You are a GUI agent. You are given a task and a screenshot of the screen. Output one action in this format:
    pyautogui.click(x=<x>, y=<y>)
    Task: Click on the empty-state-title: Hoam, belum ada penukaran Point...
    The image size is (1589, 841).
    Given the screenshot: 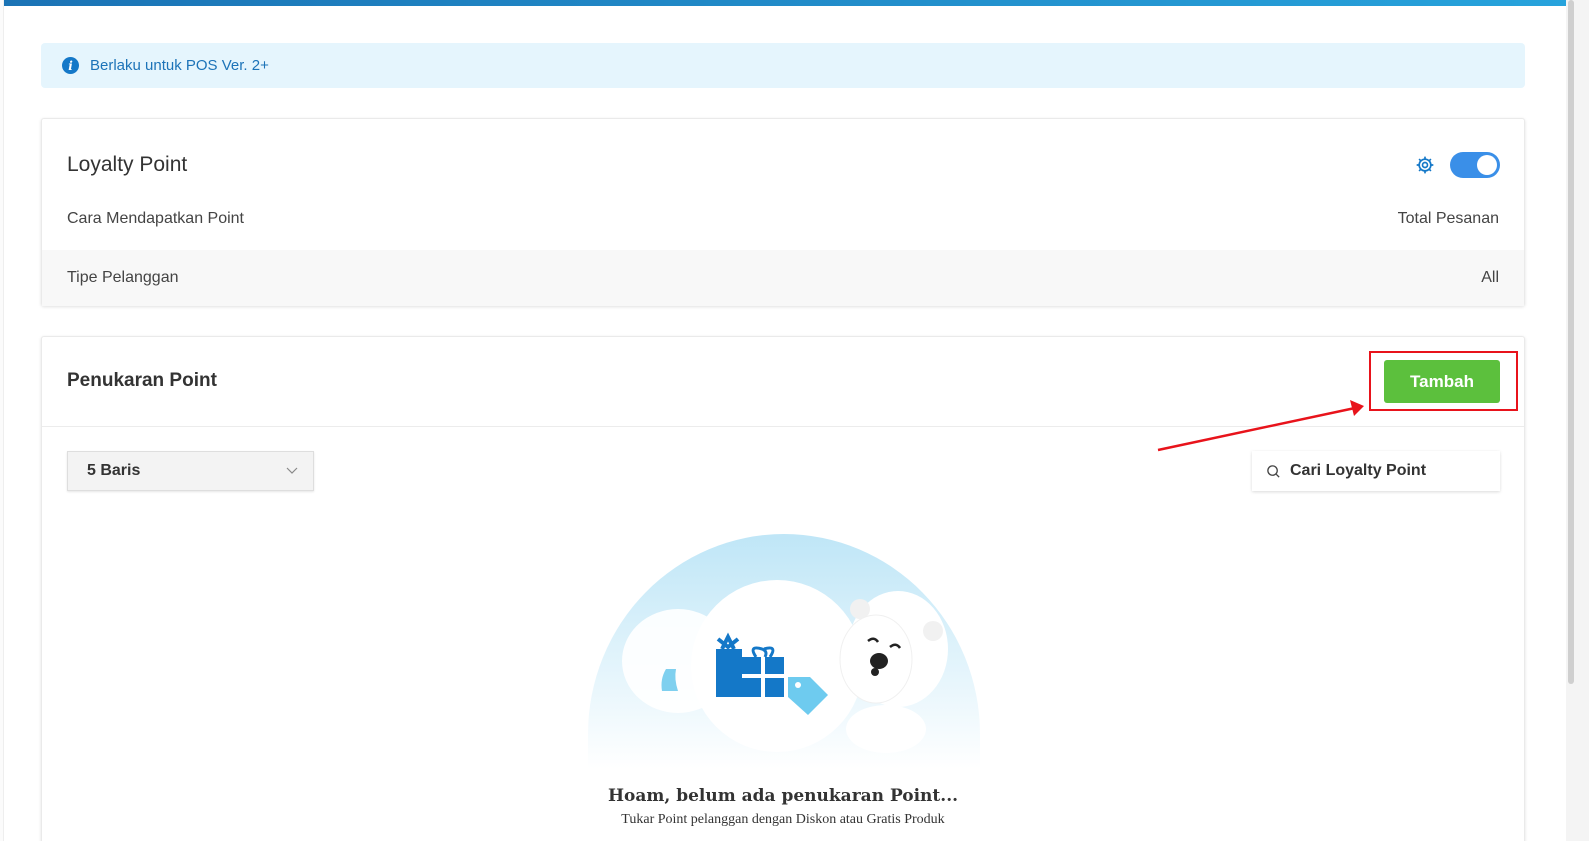 What is the action you would take?
    pyautogui.click(x=783, y=796)
    